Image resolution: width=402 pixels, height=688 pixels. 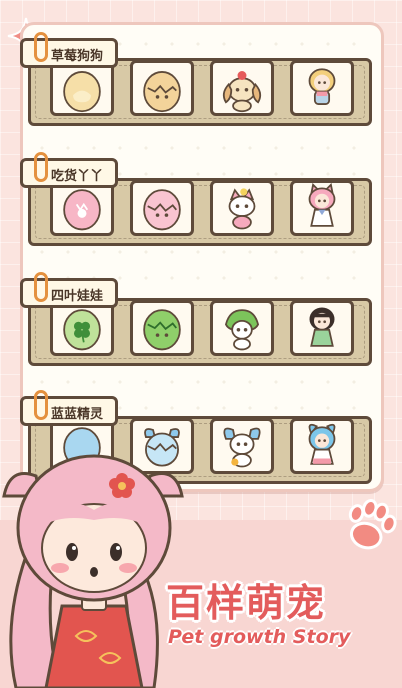 I want to click on game-title: 百样萌宠, so click(x=246, y=602).